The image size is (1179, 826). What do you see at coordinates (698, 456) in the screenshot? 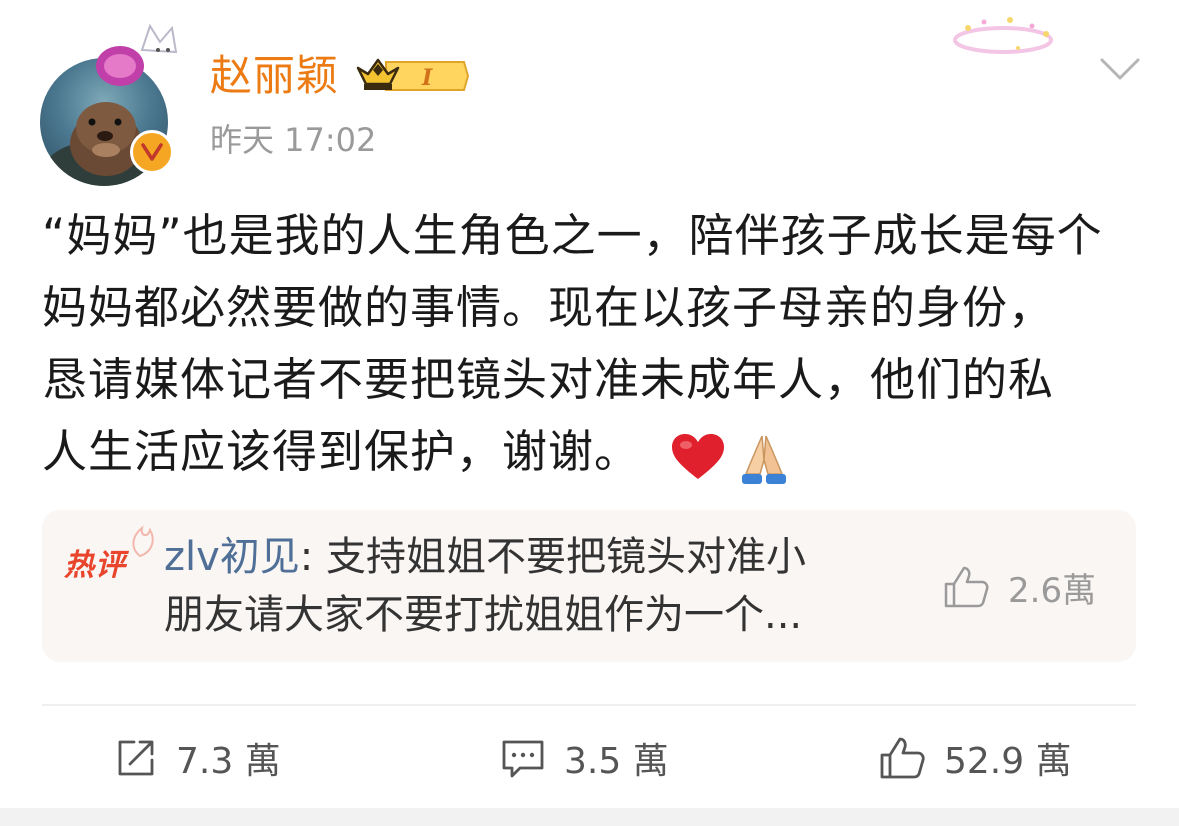
I see `red-heart-emoji-icon` at bounding box center [698, 456].